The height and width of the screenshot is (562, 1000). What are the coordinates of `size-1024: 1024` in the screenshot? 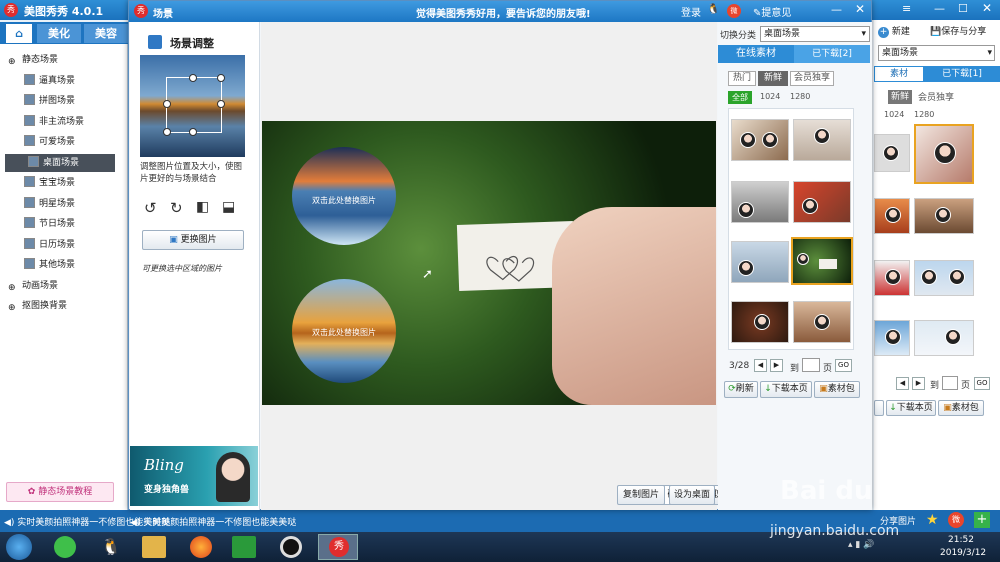 It's located at (770, 96).